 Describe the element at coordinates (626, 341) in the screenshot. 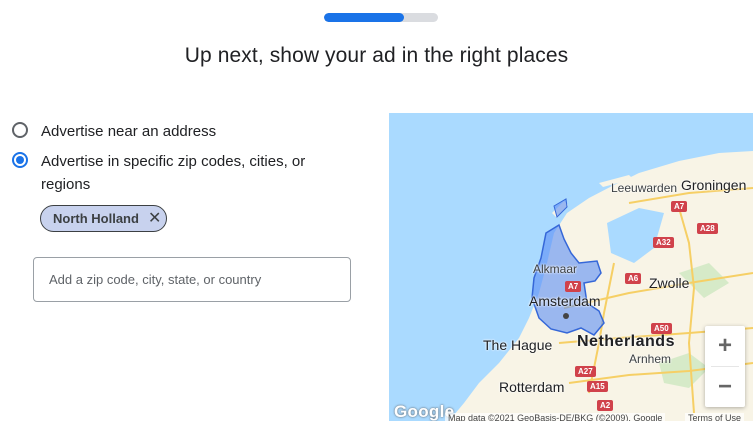

I see `map-label-netherlands: Netherlands` at that location.